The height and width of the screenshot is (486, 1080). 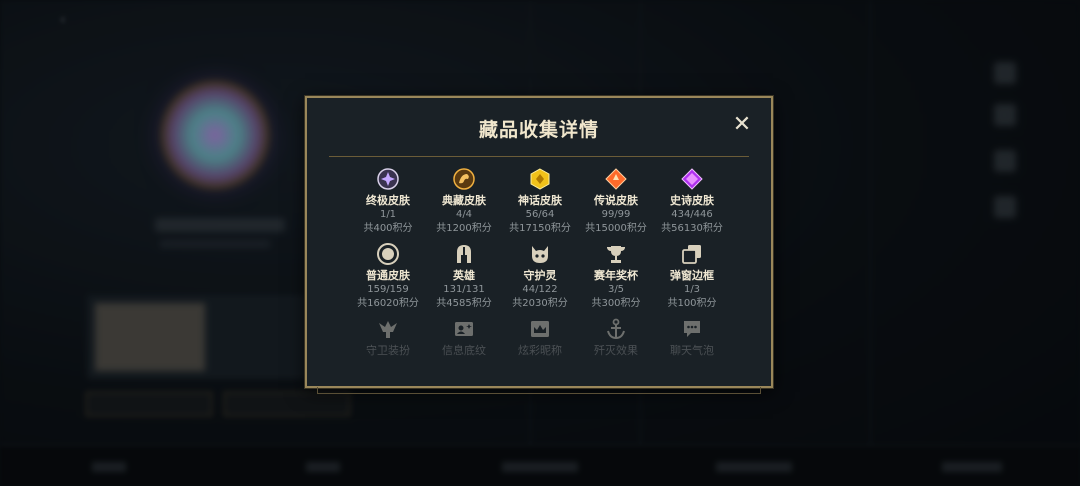 I want to click on chat-bubble-icon, so click(x=692, y=329).